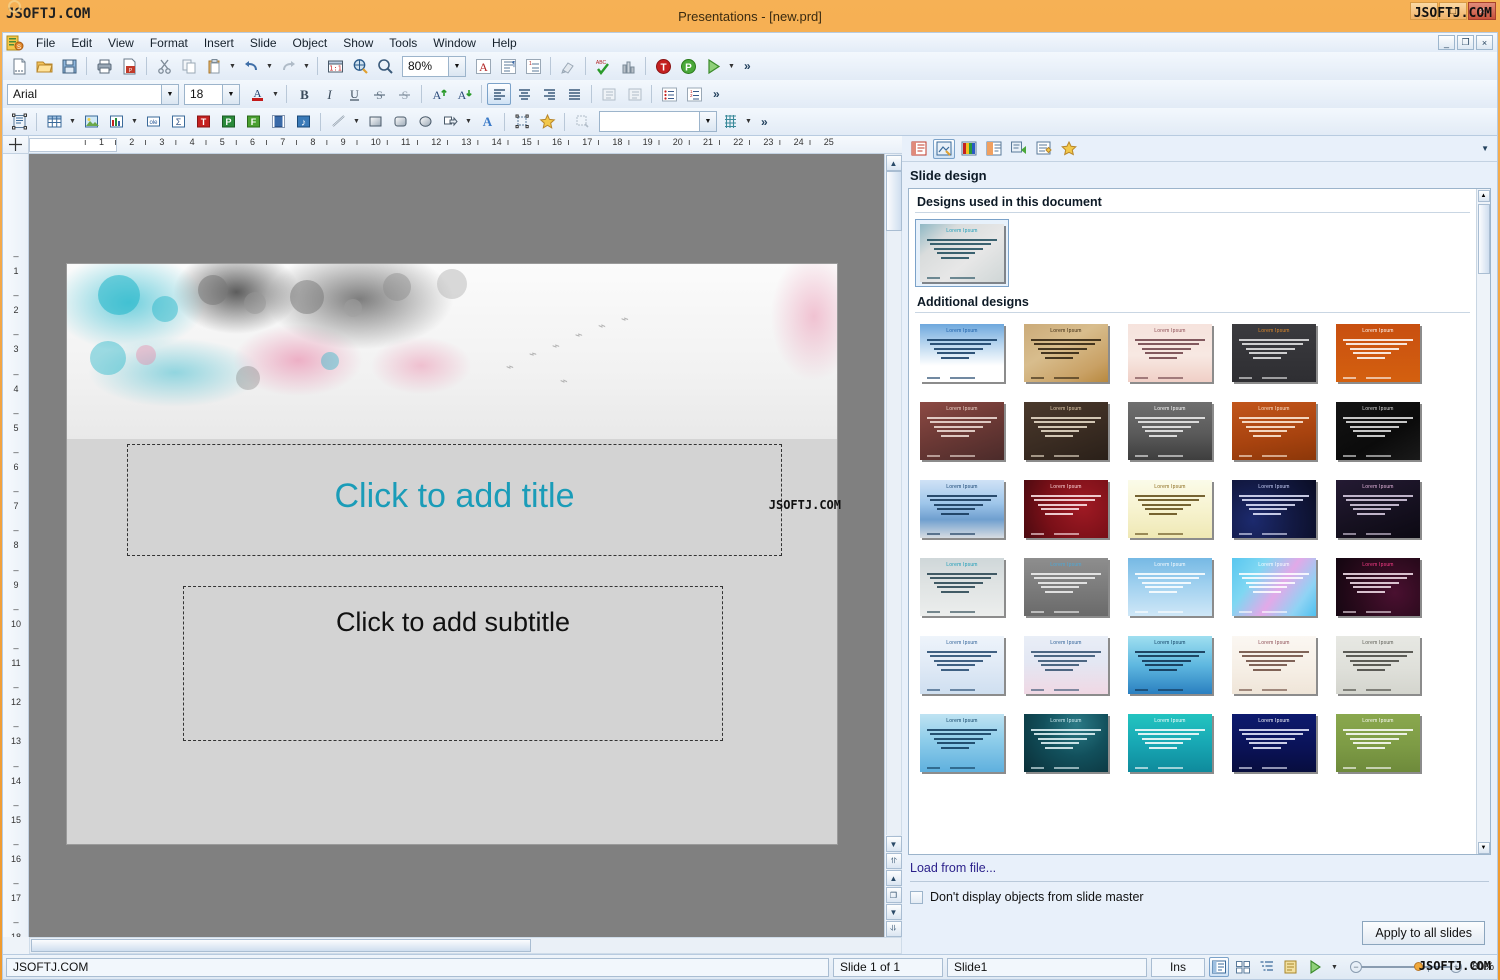 This screenshot has height=980, width=1500. Describe the element at coordinates (730, 122) in the screenshot. I see `grid-icon` at that location.